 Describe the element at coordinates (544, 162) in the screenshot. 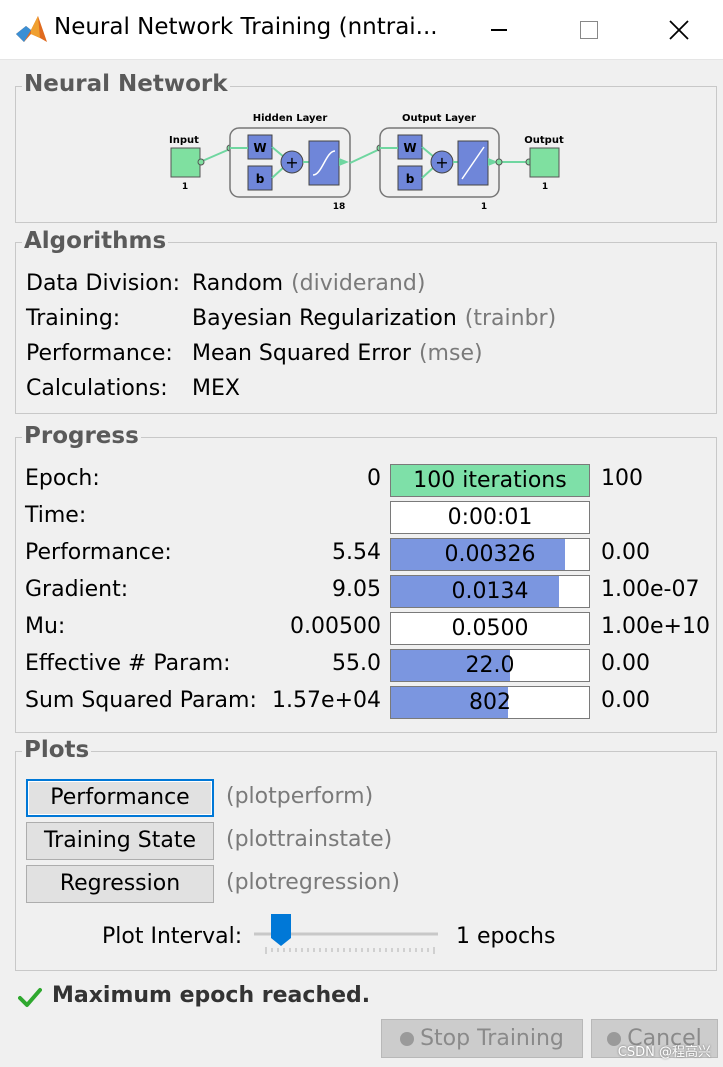

I see `output-box` at that location.